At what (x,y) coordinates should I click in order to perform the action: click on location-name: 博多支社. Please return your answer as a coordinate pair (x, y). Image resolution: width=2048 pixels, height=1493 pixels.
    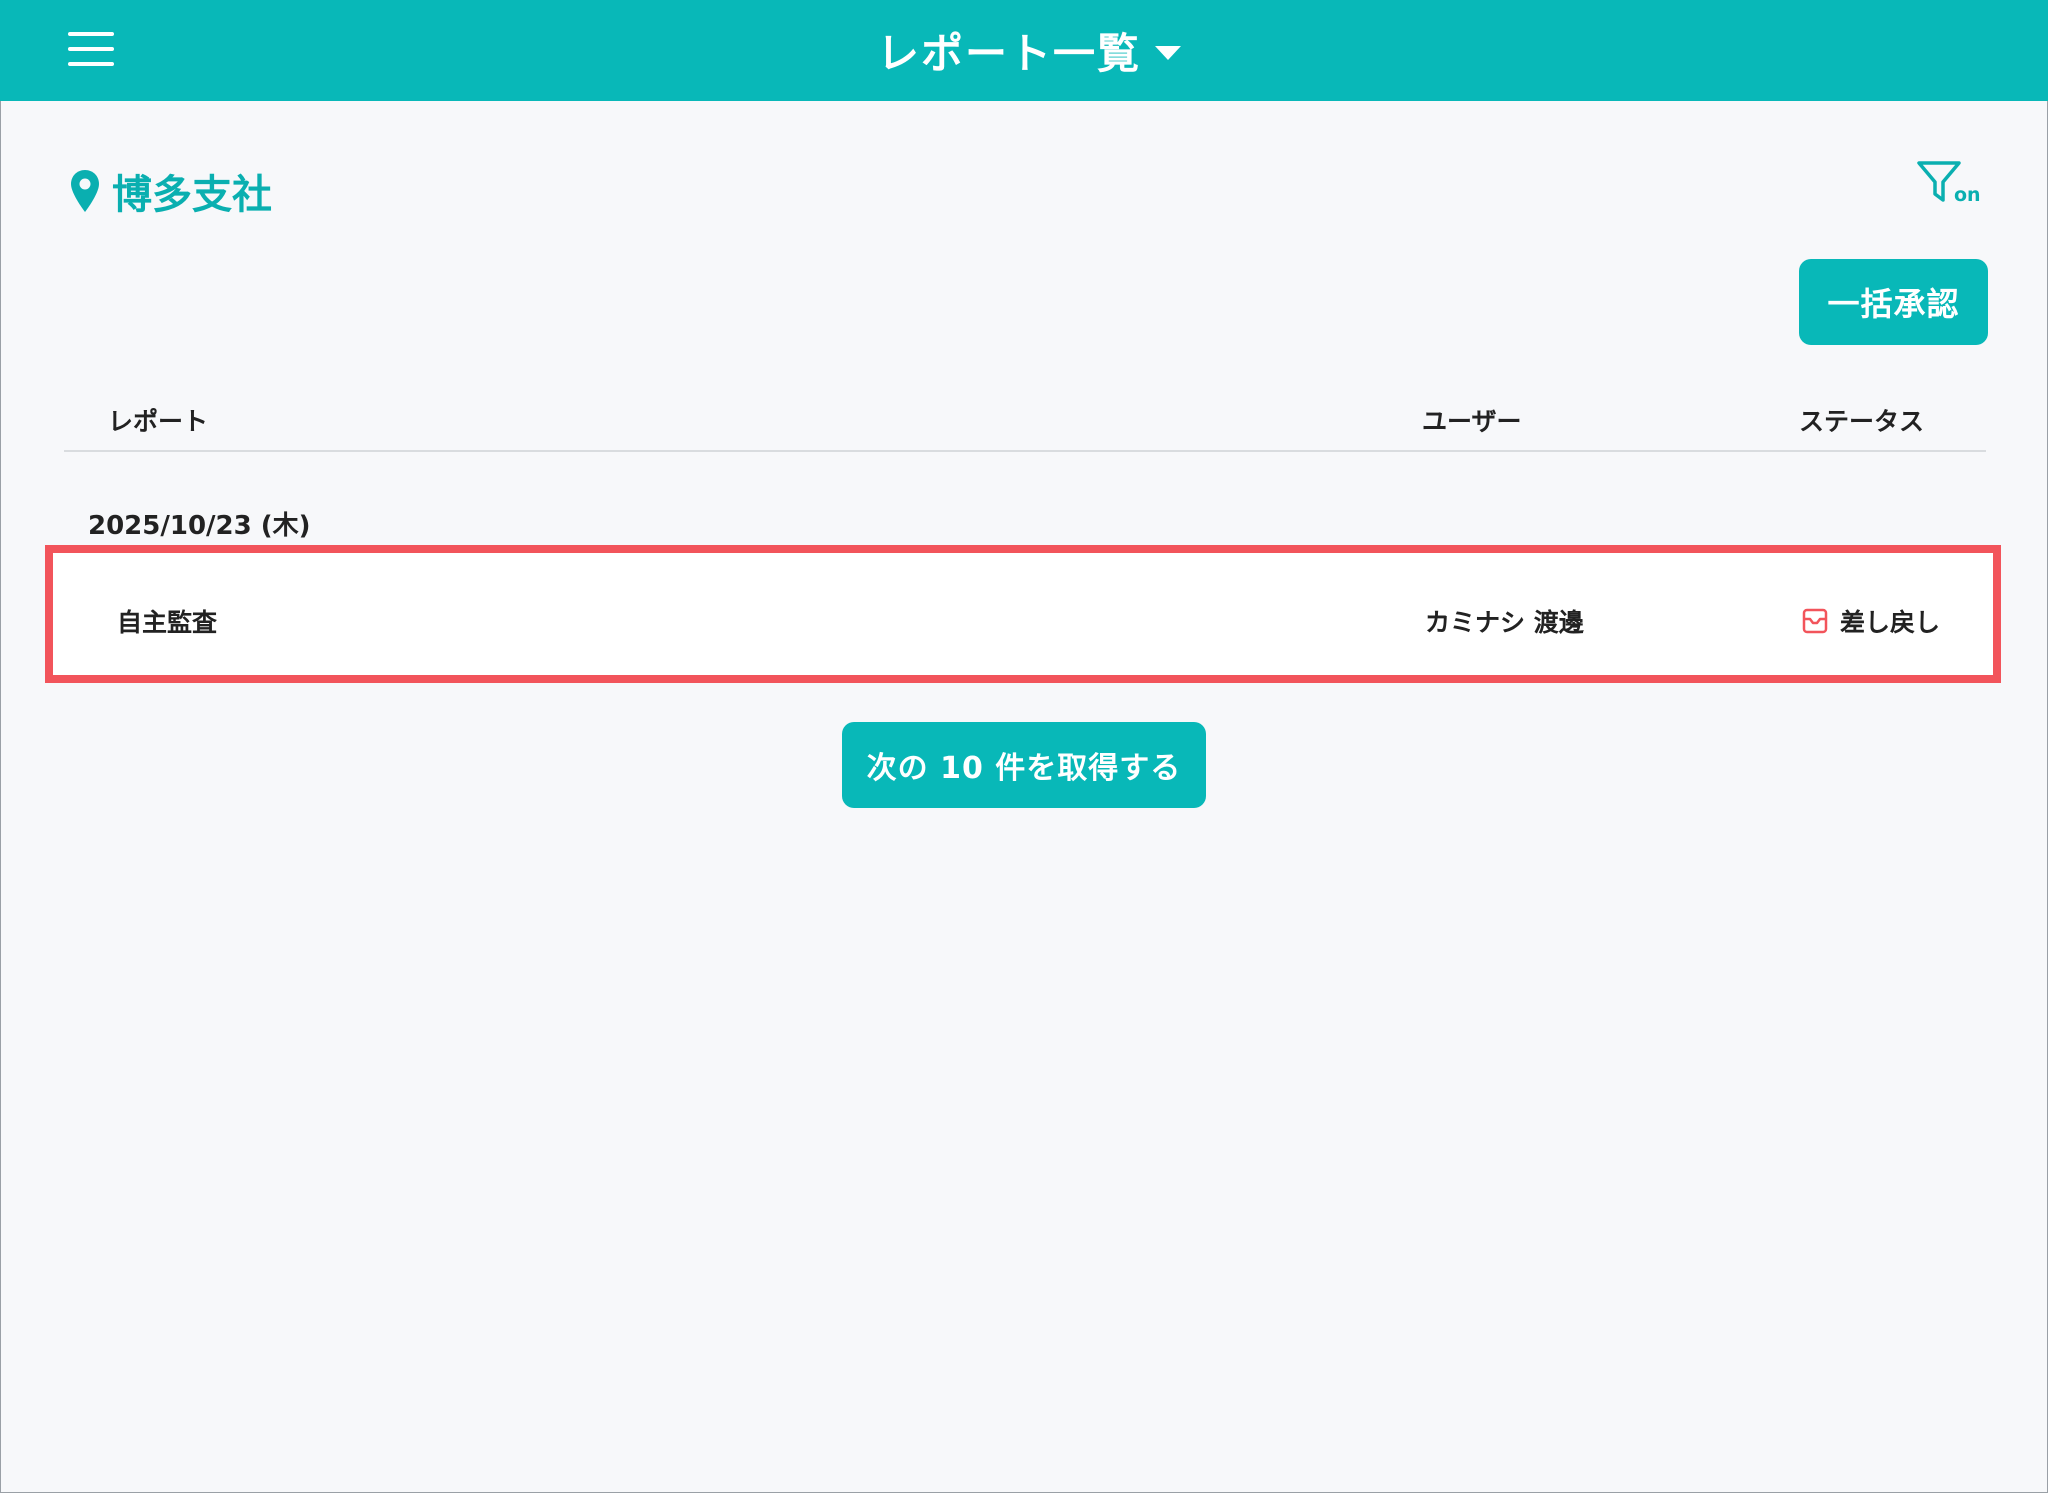
    Looking at the image, I should click on (192, 195).